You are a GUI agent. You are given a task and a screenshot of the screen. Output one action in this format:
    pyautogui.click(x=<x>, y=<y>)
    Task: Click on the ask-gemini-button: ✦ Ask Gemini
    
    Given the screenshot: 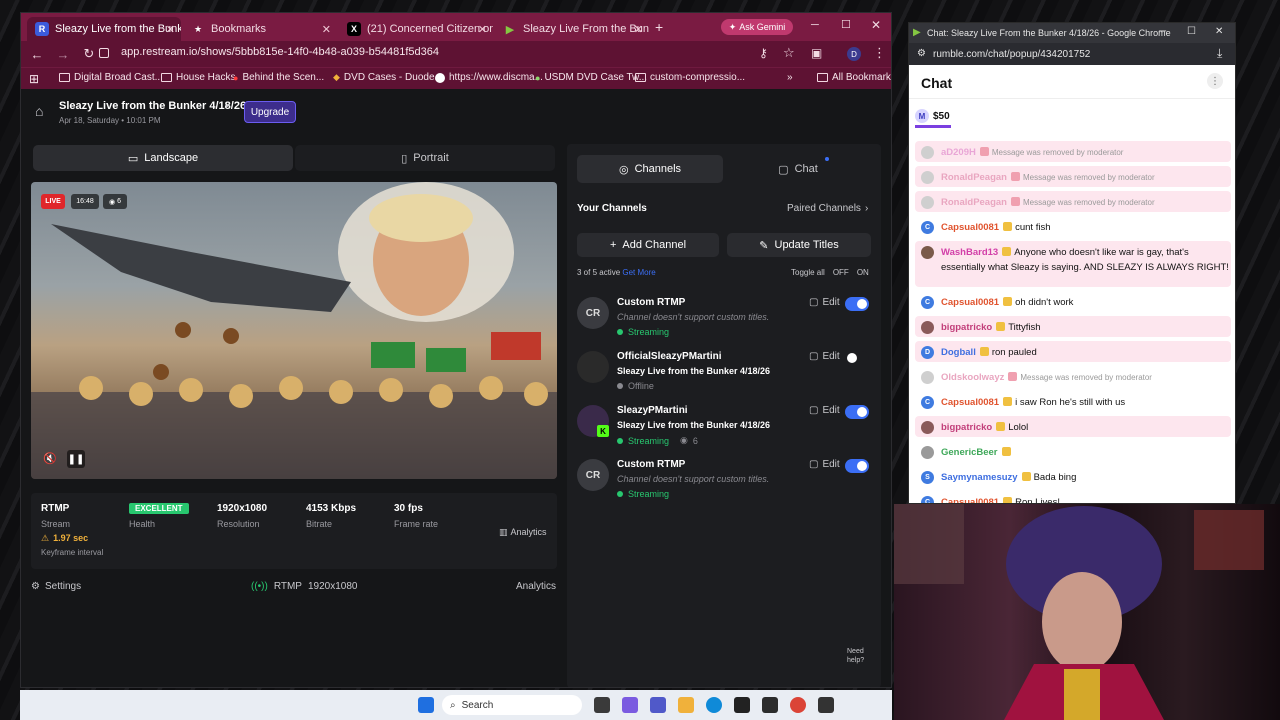 What is the action you would take?
    pyautogui.click(x=757, y=27)
    